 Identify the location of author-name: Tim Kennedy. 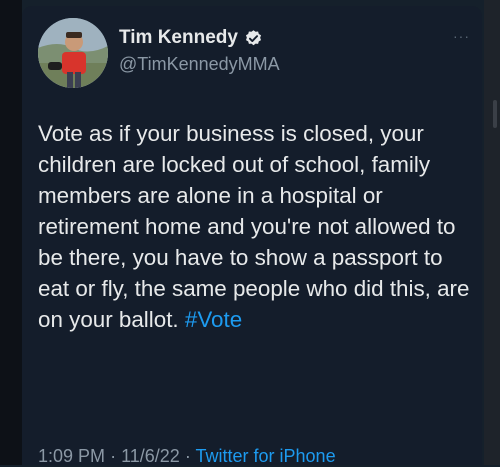
(191, 38).